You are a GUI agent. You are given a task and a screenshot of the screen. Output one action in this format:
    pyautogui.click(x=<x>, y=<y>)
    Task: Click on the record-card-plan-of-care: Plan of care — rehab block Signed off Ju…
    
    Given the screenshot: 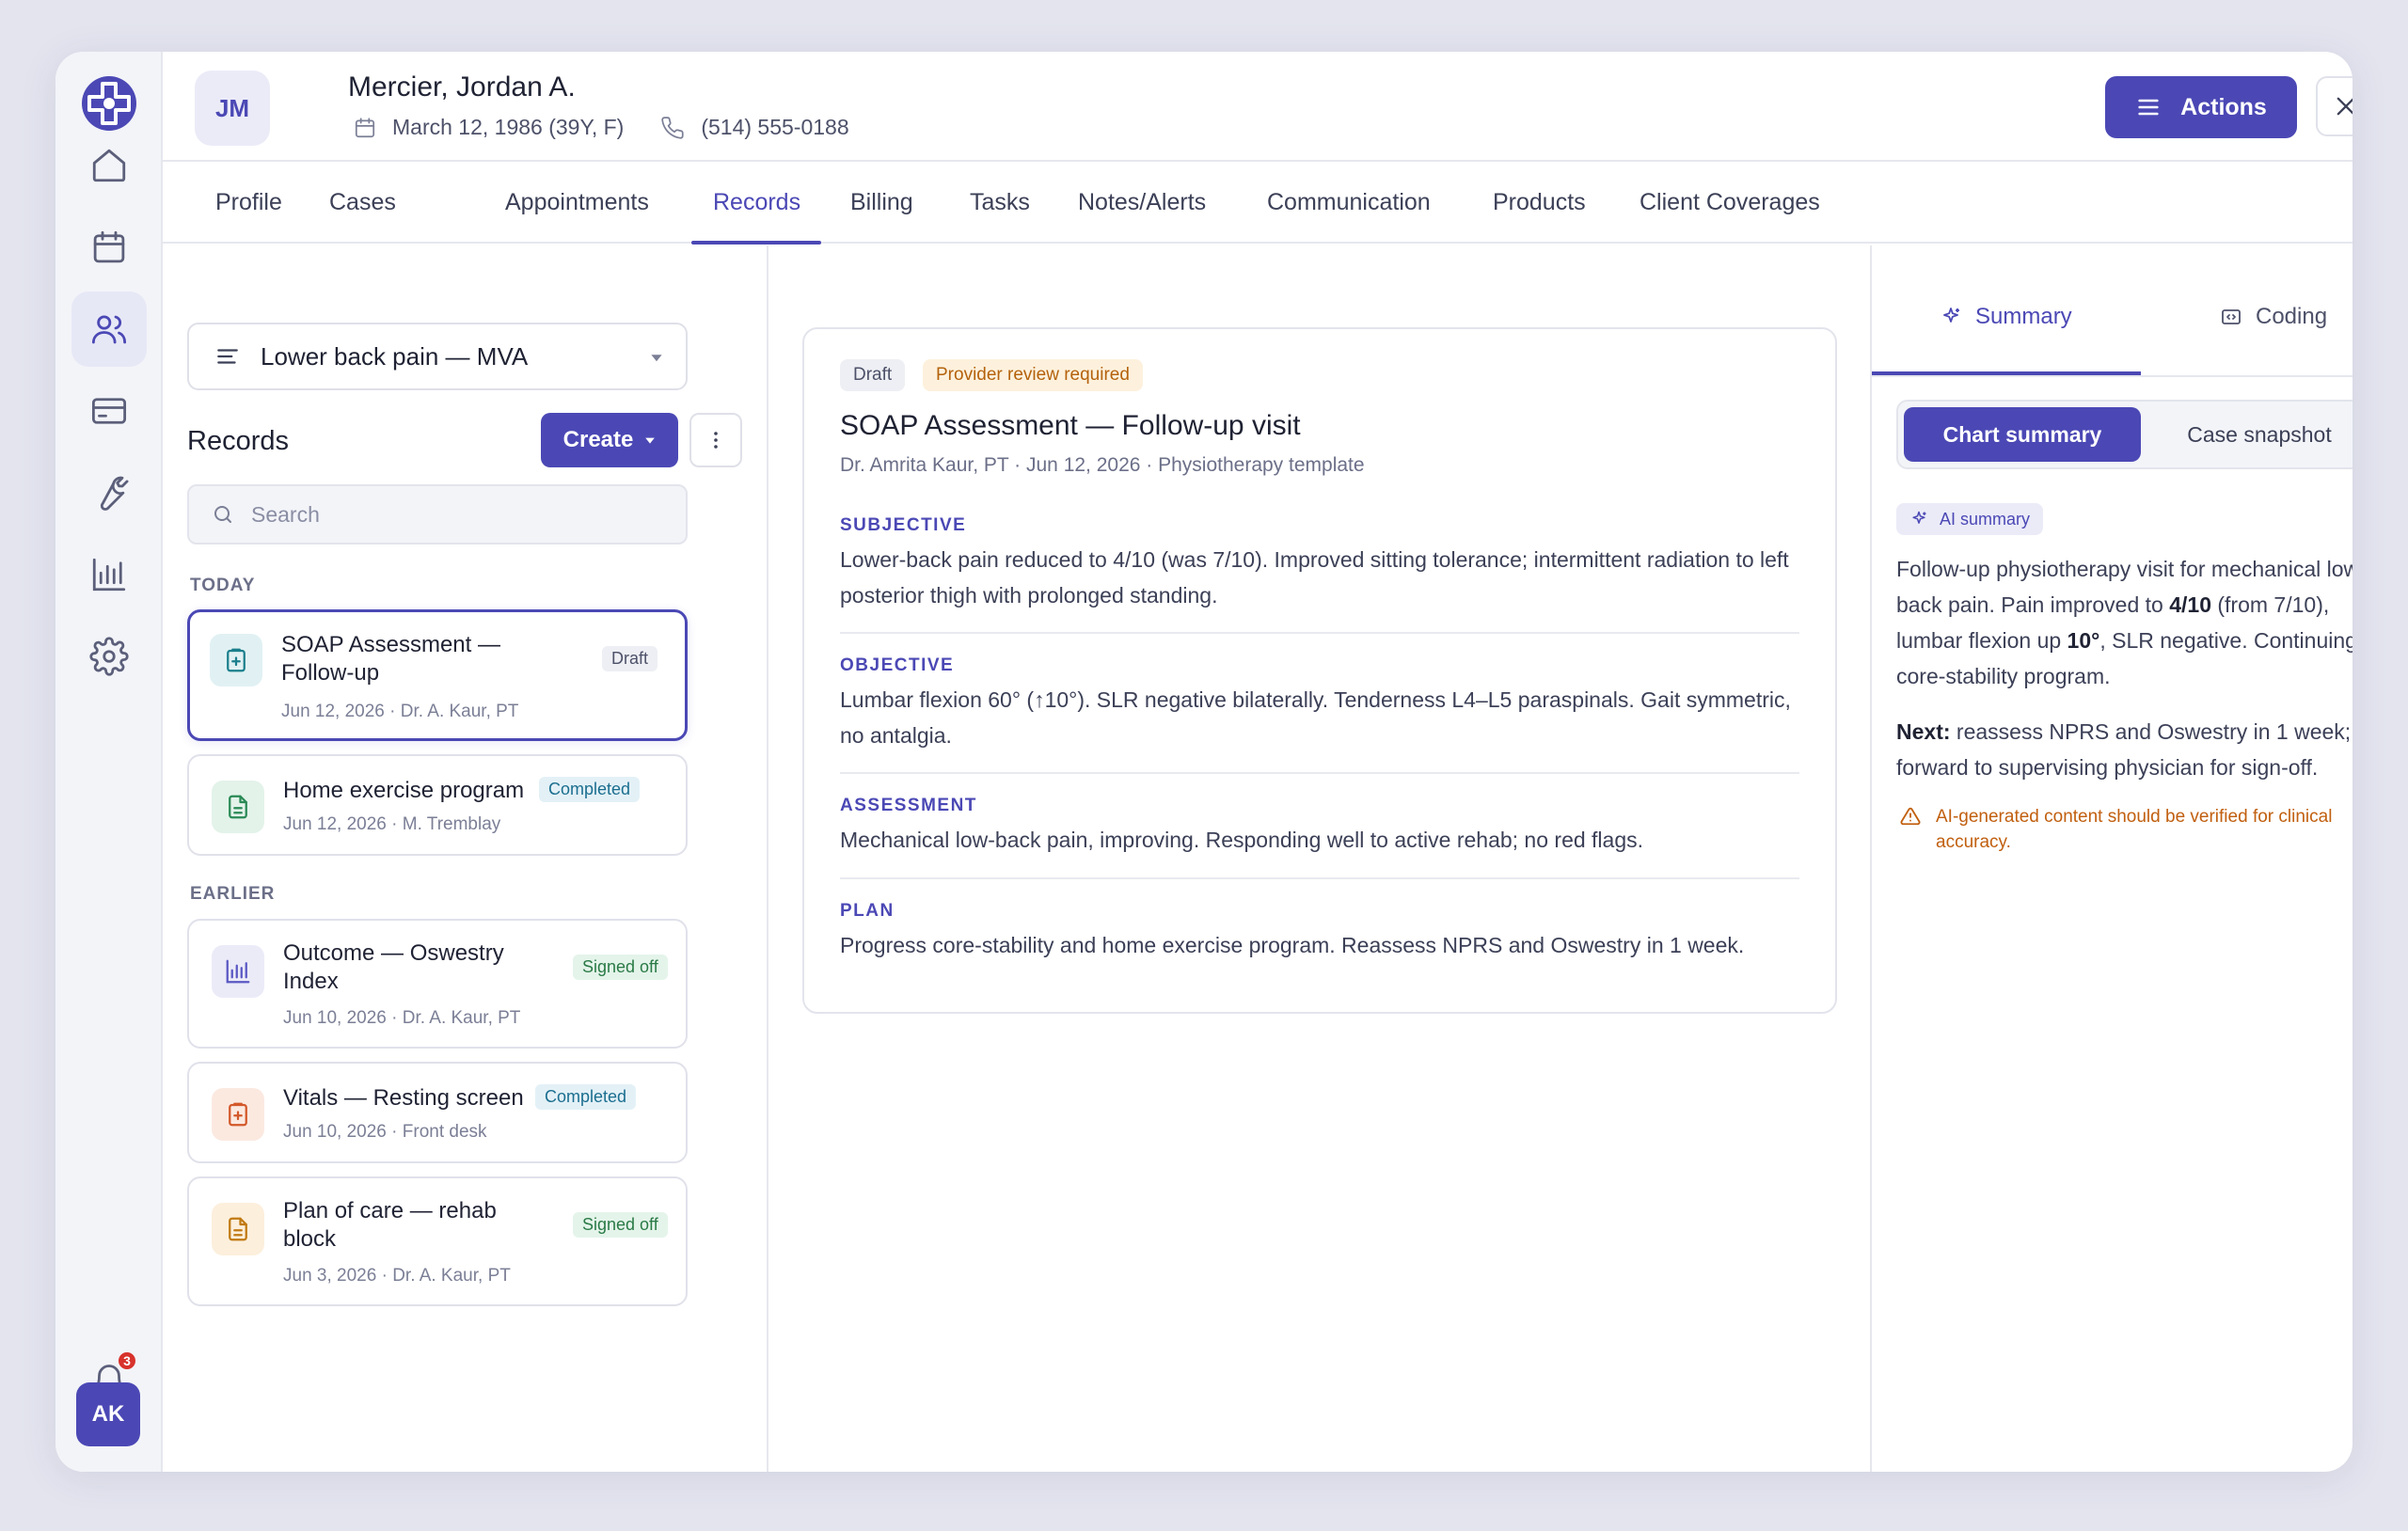 What is the action you would take?
    pyautogui.click(x=438, y=1241)
    